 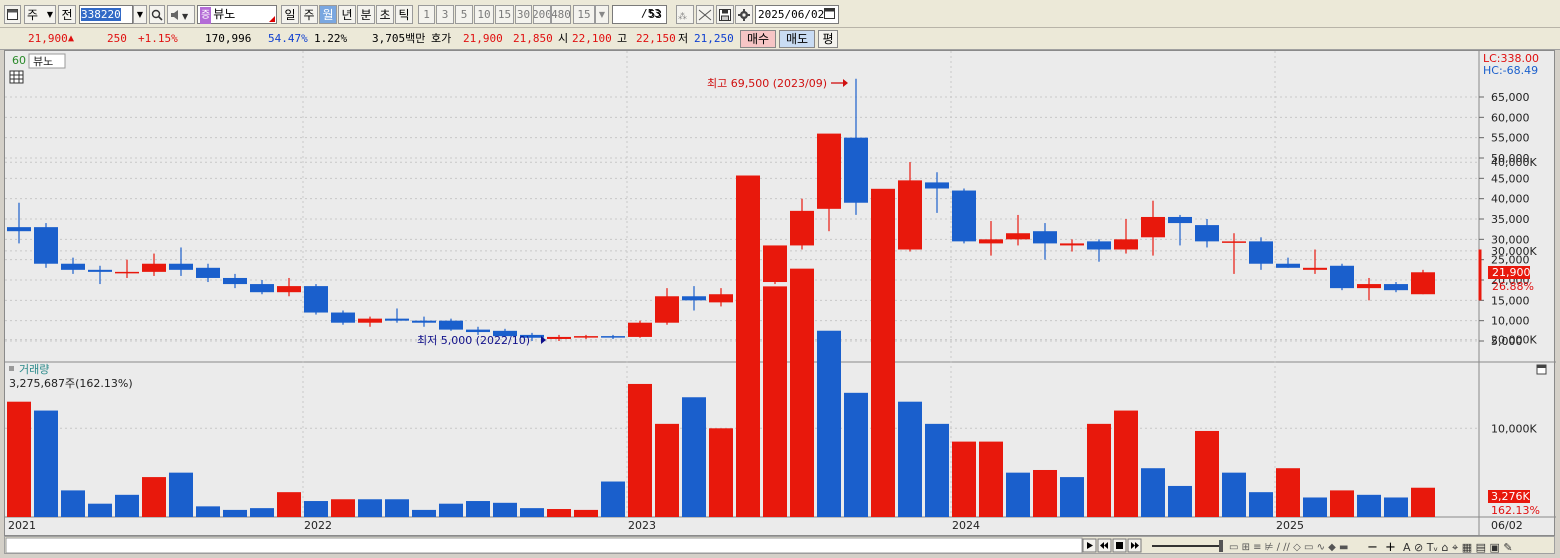 What do you see at coordinates (1390, 547) in the screenshot?
I see `zoom-in-icon: +` at bounding box center [1390, 547].